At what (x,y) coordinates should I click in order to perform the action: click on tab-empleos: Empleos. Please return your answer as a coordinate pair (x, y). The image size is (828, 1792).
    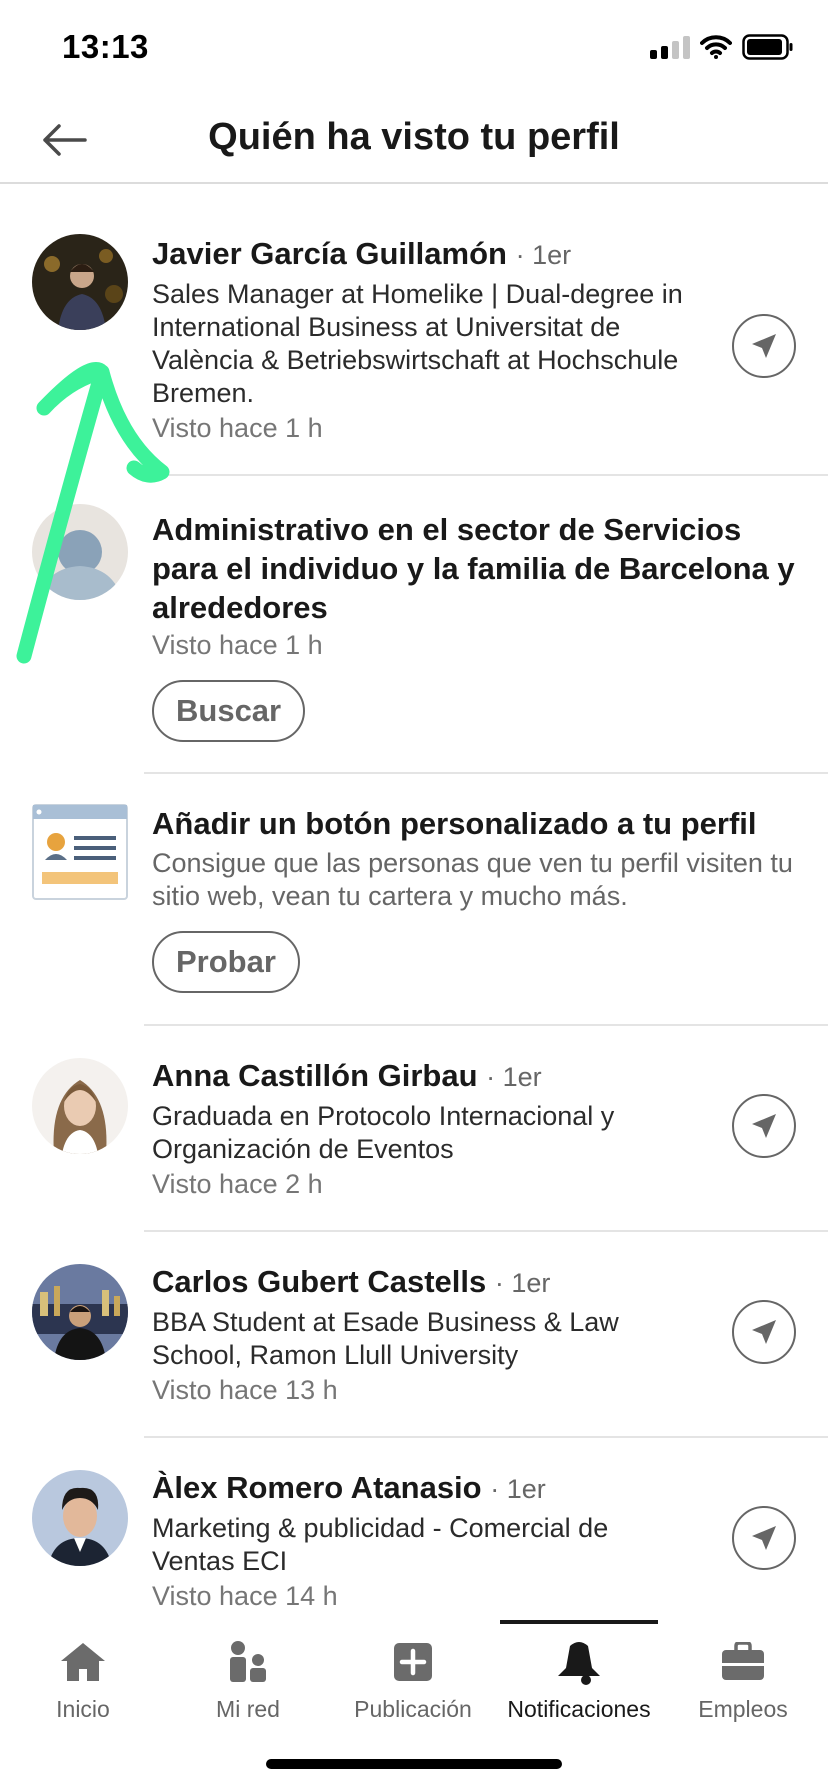
    Looking at the image, I should click on (743, 1686).